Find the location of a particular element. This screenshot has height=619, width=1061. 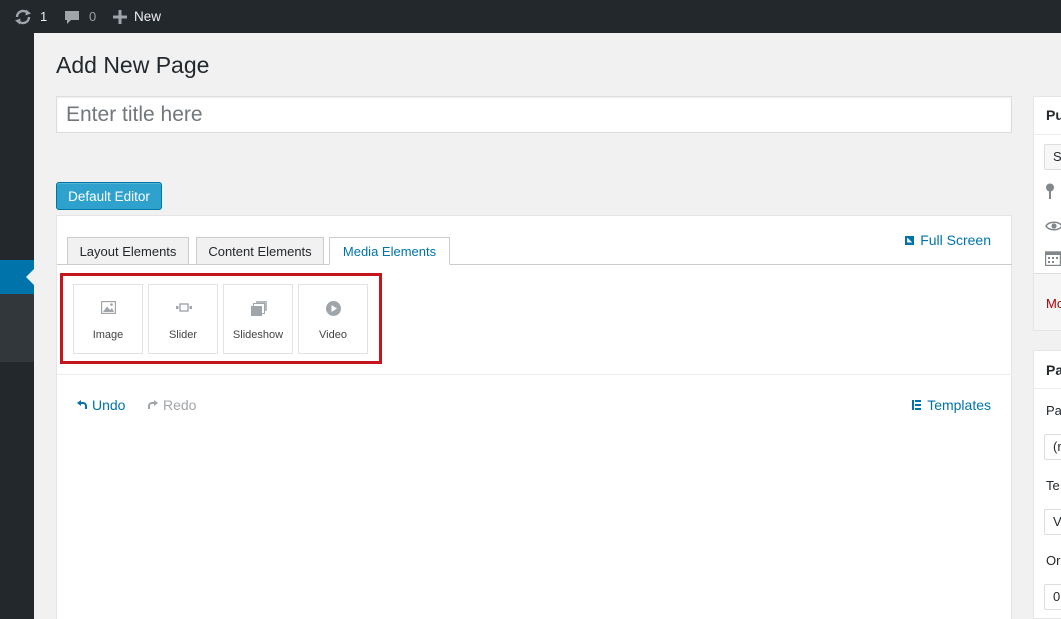

undo-button: Undo is located at coordinates (101, 405).